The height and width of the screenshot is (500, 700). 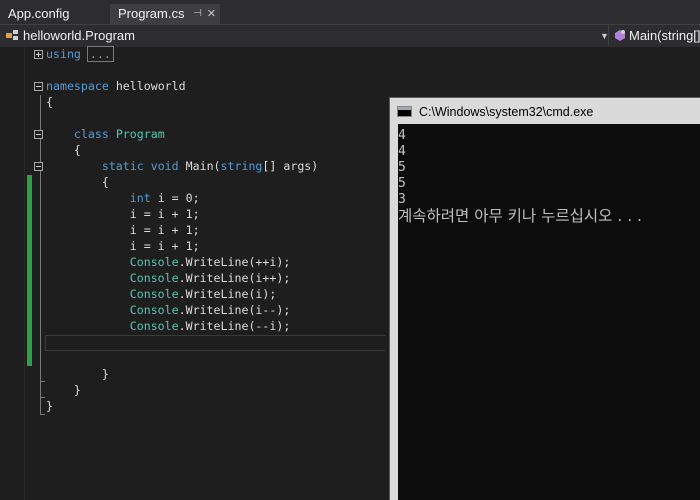 I want to click on member-selector-label: Main(string[], so click(x=664, y=35).